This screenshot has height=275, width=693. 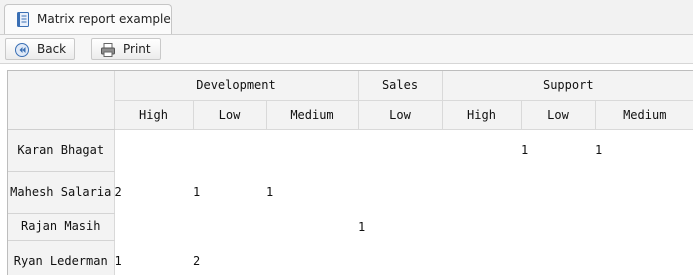 What do you see at coordinates (61, 192) in the screenshot?
I see `row-header: Mahesh Salaria` at bounding box center [61, 192].